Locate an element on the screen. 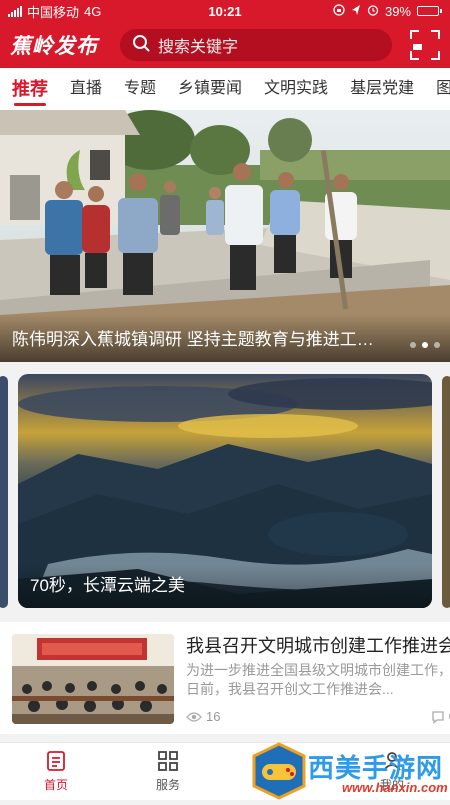 The height and width of the screenshot is (805, 450). lock-rotation-icon is located at coordinates (339, 11).